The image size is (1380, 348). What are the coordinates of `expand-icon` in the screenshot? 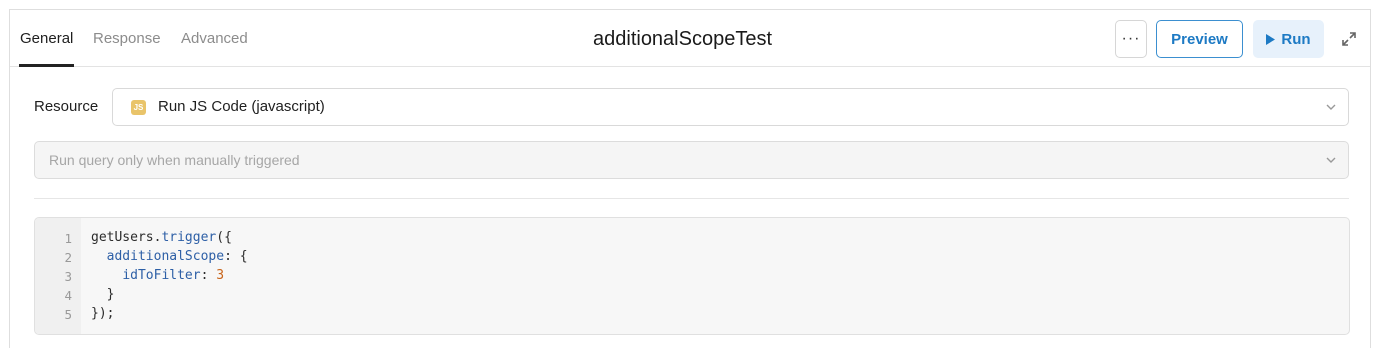 It's located at (1349, 39).